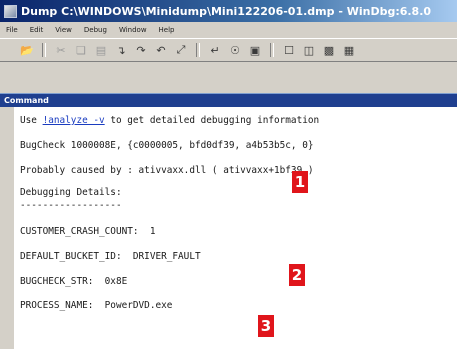 Image resolution: width=457 pixels, height=349 pixels. What do you see at coordinates (235, 50) in the screenshot?
I see `breakpoint-icon: ☉` at bounding box center [235, 50].